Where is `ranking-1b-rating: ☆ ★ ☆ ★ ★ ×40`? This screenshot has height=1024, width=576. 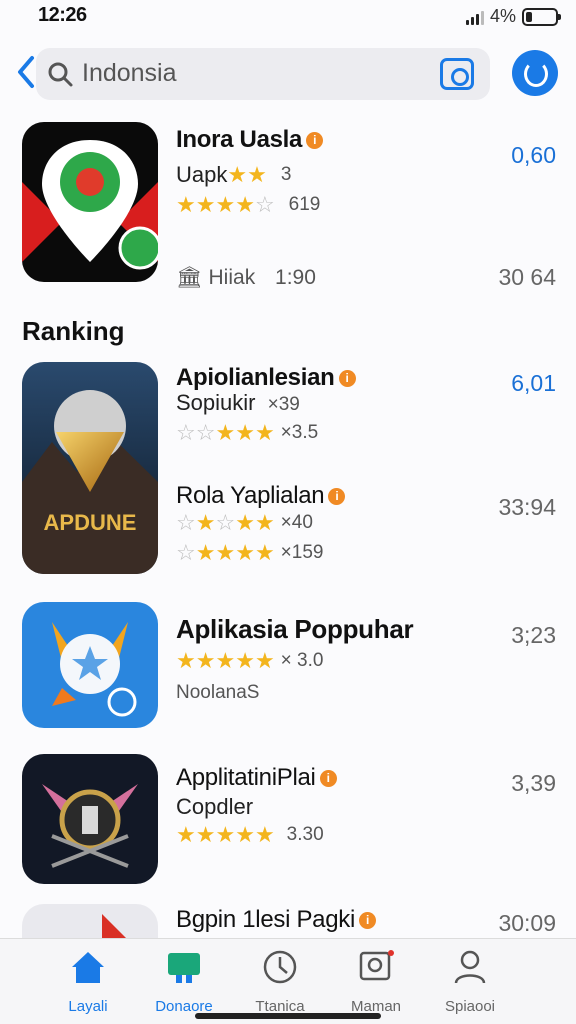 ranking-1b-rating: ☆ ★ ☆ ★ ★ ×40 is located at coordinates (244, 522).